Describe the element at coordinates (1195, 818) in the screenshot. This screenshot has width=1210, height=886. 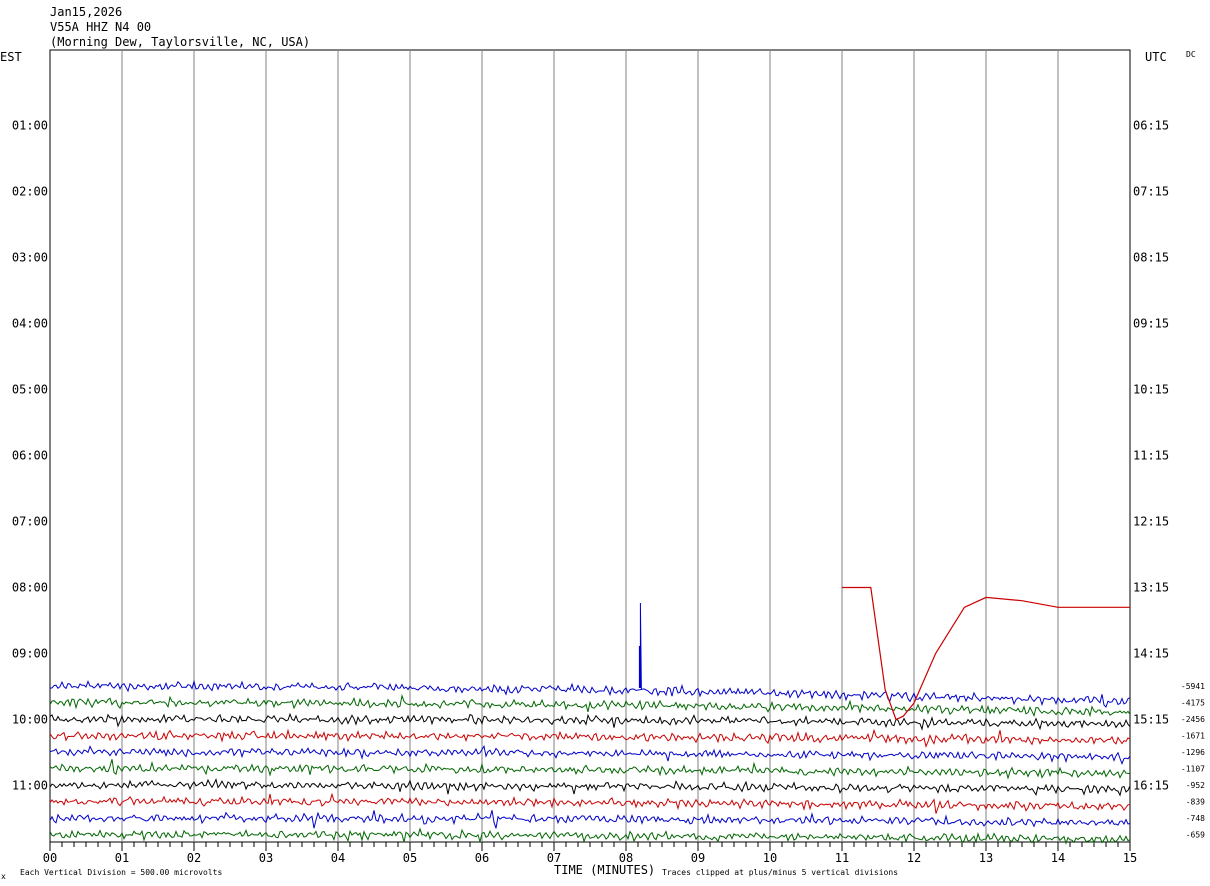
I see `trace-offset-label: -748` at that location.